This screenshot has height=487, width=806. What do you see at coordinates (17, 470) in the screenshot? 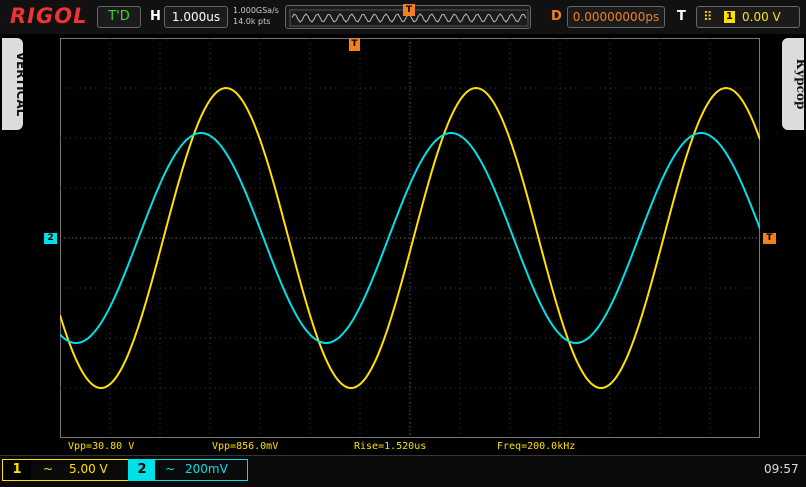
I see `ch1-number: 1` at bounding box center [17, 470].